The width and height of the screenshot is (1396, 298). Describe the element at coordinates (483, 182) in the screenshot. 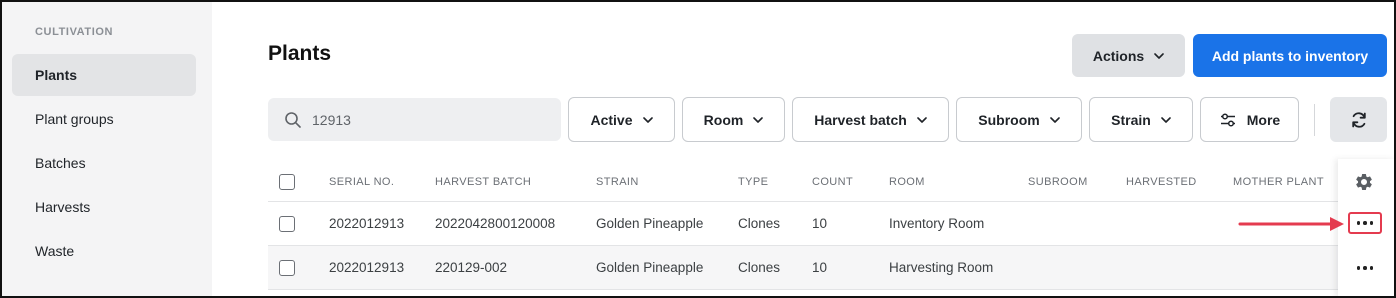

I see `column-header-harvest-batch: HARVEST BATCH` at that location.